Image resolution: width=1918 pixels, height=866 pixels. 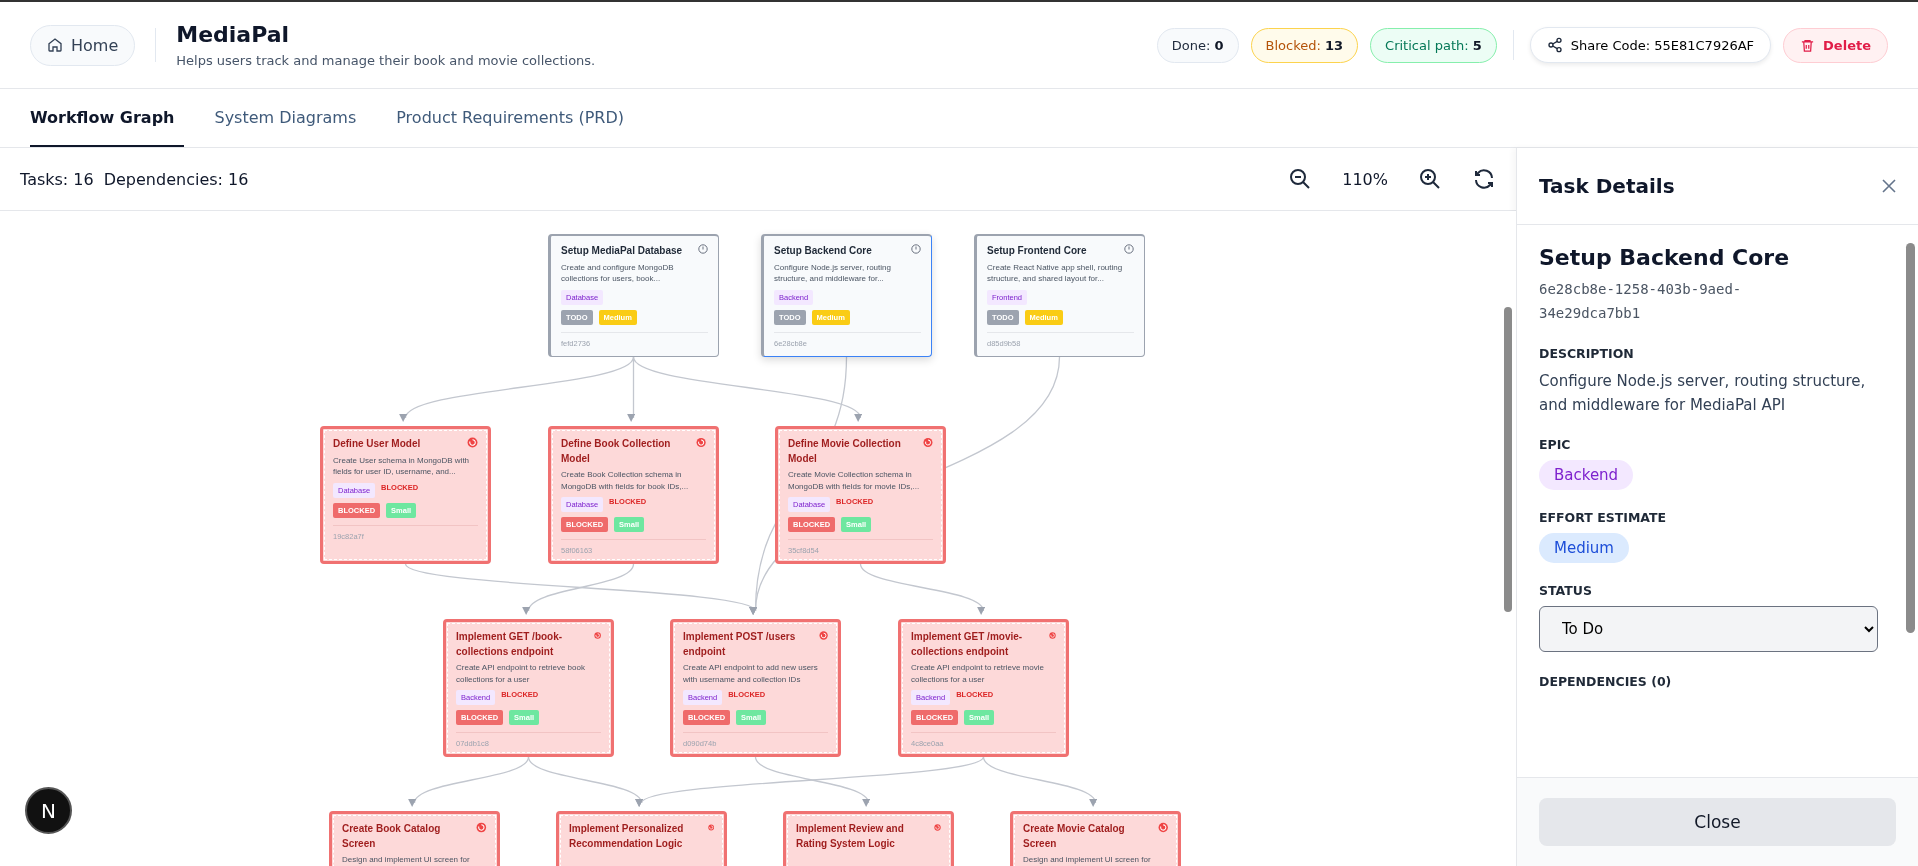 What do you see at coordinates (55, 45) in the screenshot?
I see `home-icon` at bounding box center [55, 45].